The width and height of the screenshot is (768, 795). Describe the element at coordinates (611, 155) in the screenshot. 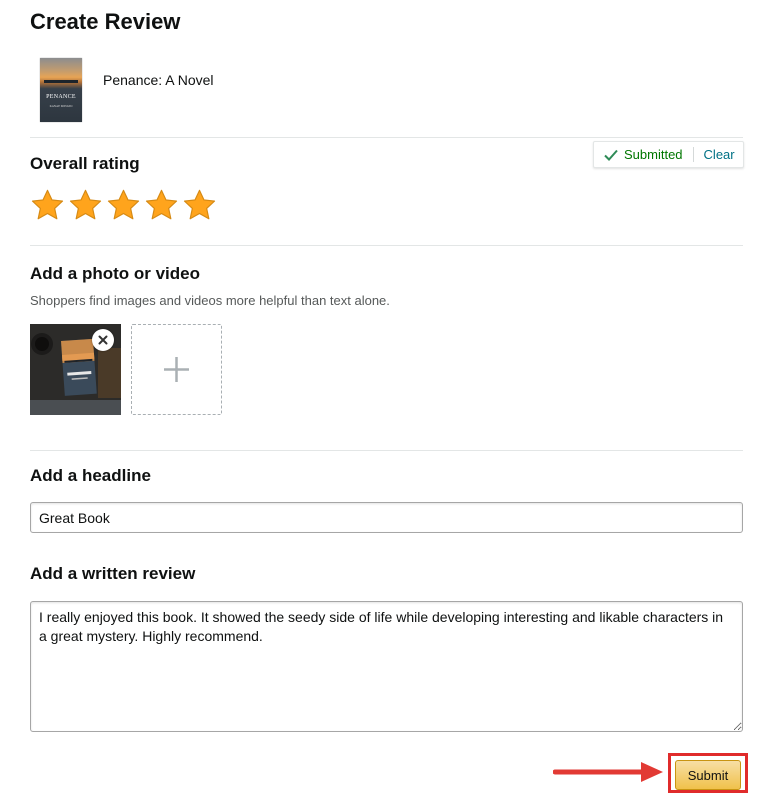

I see `checkmark-icon` at that location.